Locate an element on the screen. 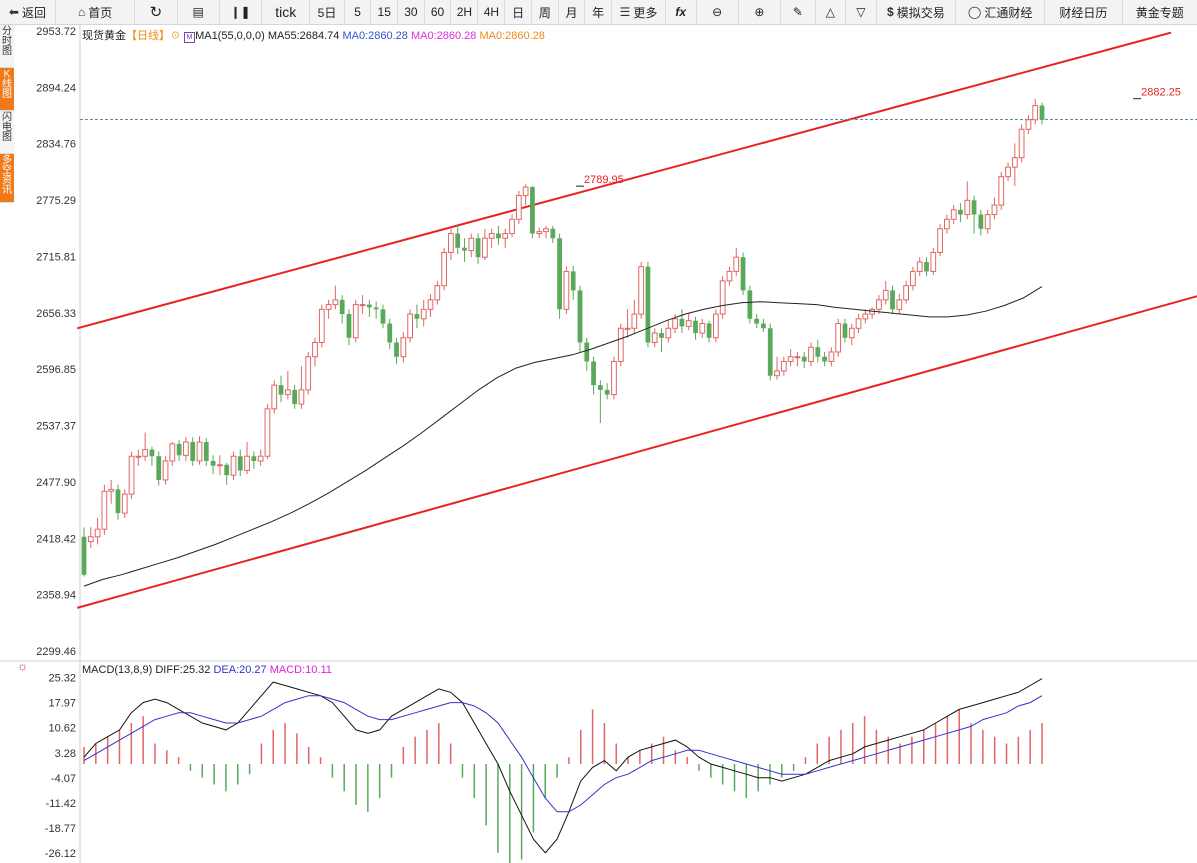  tick-button: tick is located at coordinates (286, 12).